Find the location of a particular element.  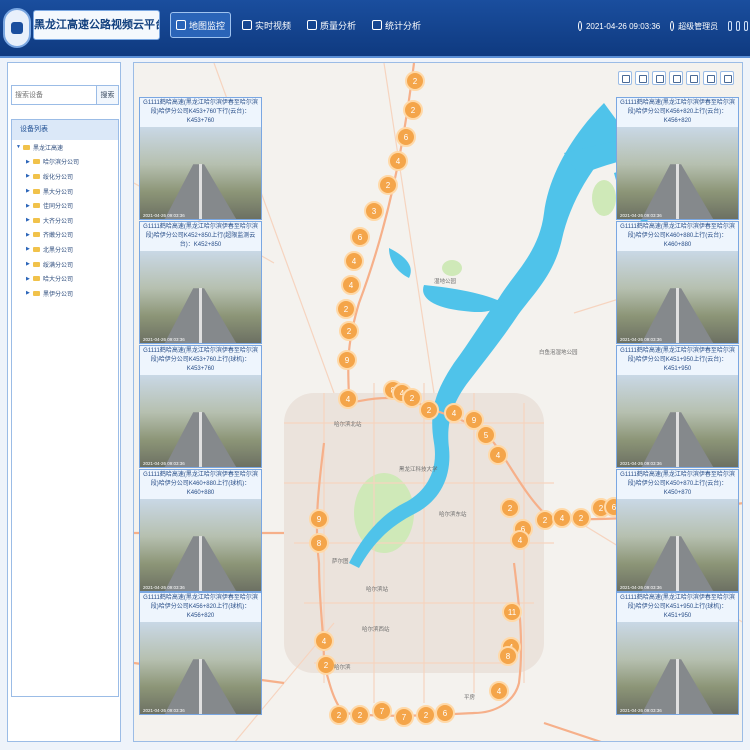

nav-map-monitor: 地图监控 is located at coordinates (201, 25).